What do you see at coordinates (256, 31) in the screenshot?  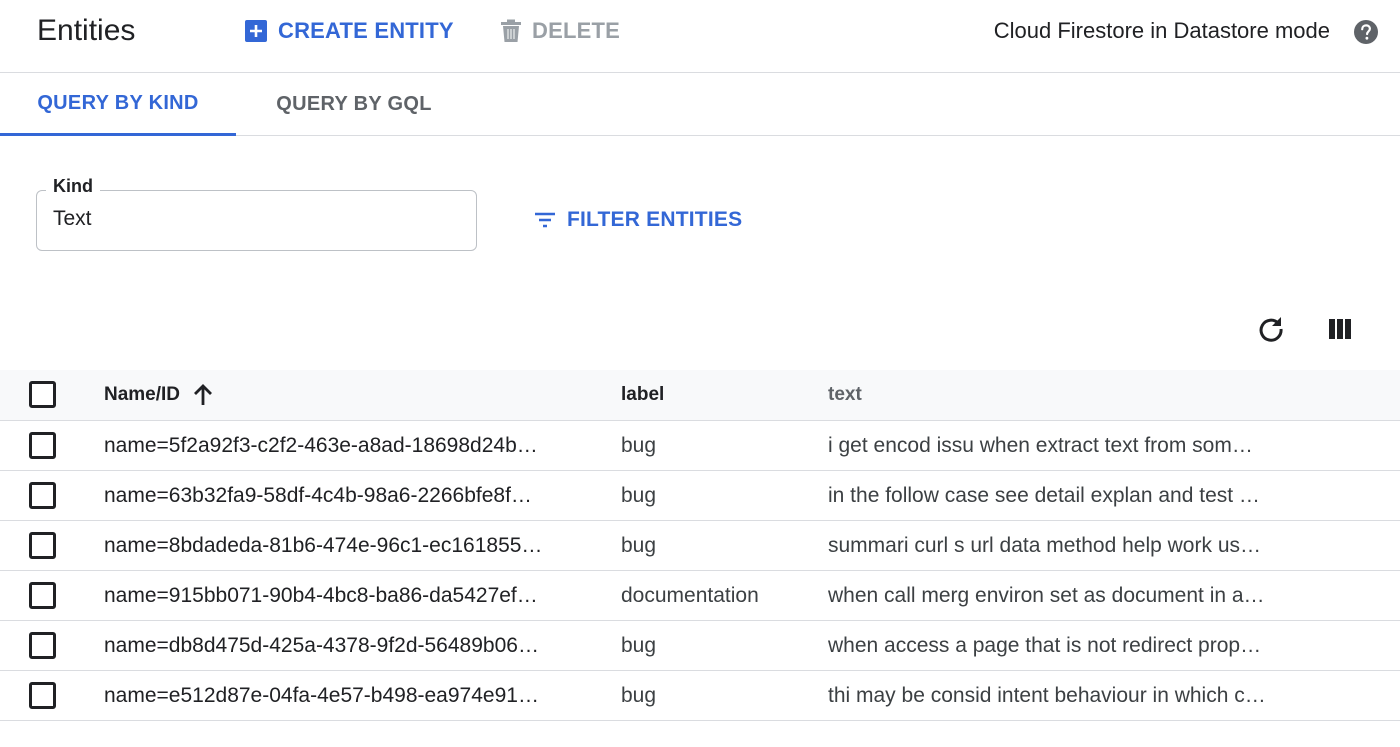 I see `add-box-icon` at bounding box center [256, 31].